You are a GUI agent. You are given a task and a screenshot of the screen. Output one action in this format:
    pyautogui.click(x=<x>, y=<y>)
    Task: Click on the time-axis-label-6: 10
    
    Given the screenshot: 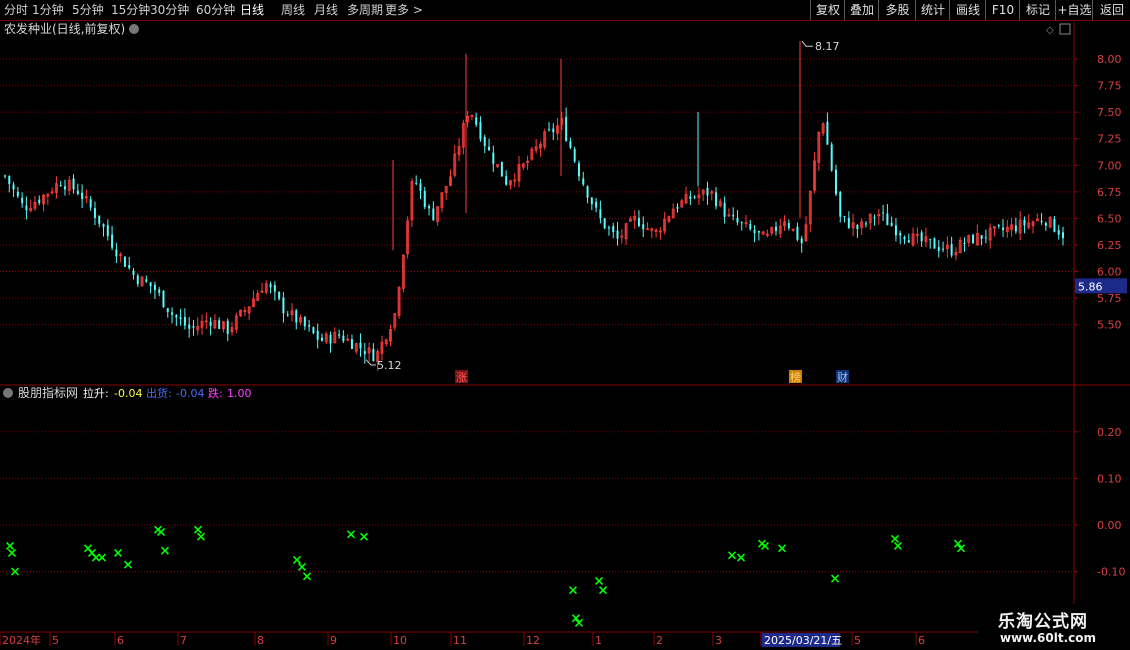 What is the action you would take?
    pyautogui.click(x=400, y=640)
    